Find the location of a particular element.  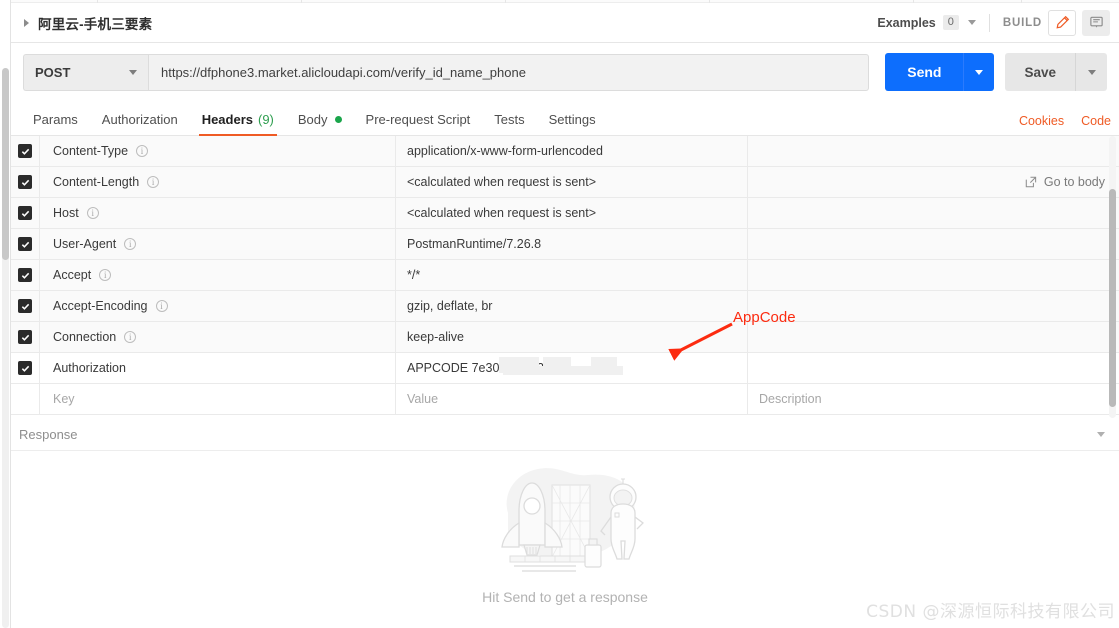

table-row: User-Agent i PostmanRuntime/7.26.8 is located at coordinates (565, 244).